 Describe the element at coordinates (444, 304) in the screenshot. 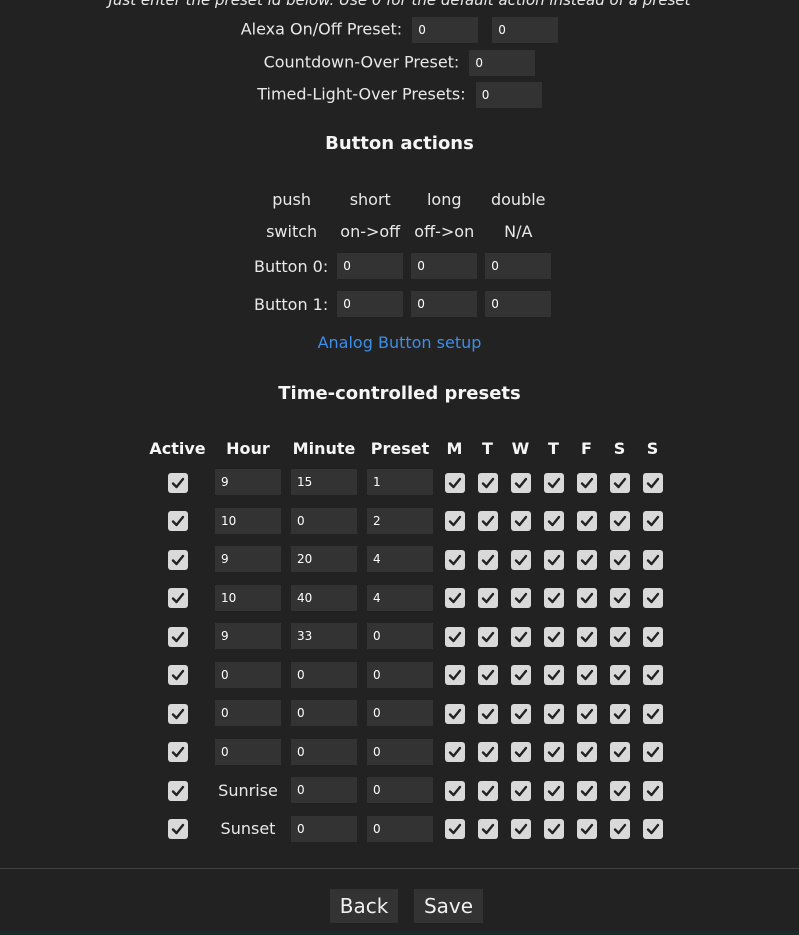

I see `button-1-long-input` at that location.